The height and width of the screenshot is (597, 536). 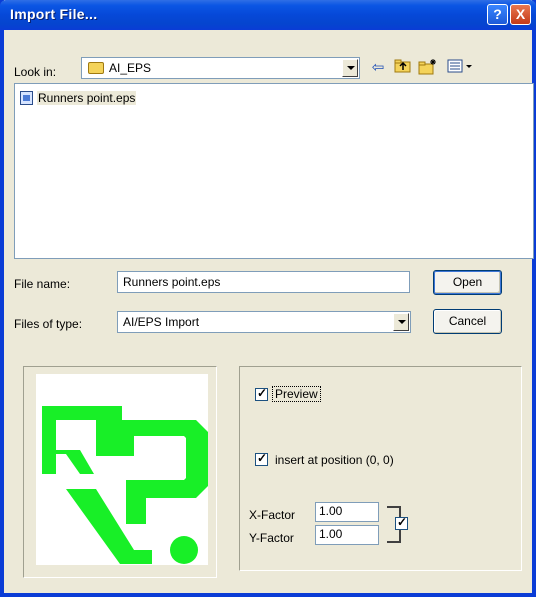 I want to click on eps-file-icon, so click(x=26, y=98).